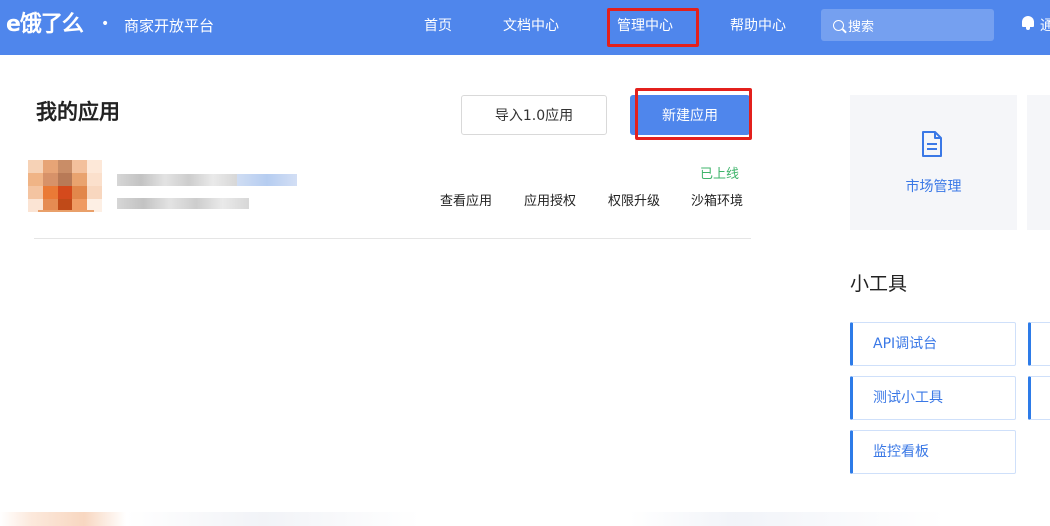 This screenshot has width=1050, height=526. What do you see at coordinates (634, 202) in the screenshot?
I see `permission-upgrade-link: 权限升级` at bounding box center [634, 202].